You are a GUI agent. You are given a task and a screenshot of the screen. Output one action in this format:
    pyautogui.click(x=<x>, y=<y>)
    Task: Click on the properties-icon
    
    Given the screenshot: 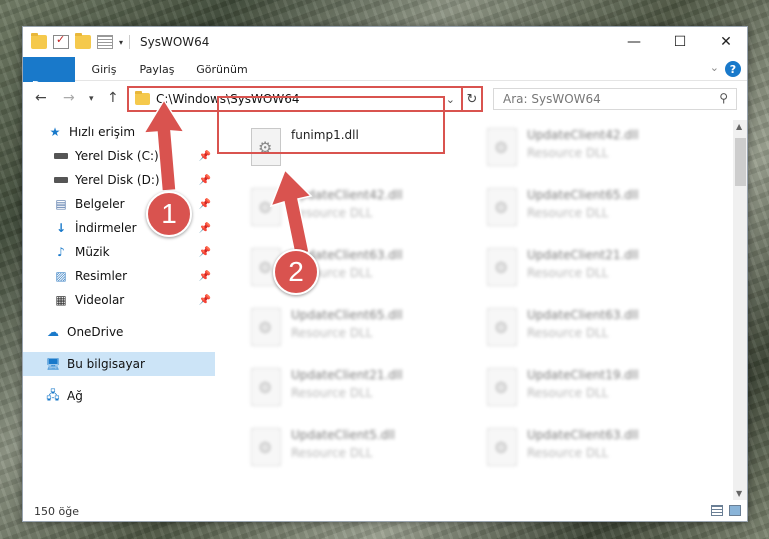 What is the action you would take?
    pyautogui.click(x=61, y=41)
    